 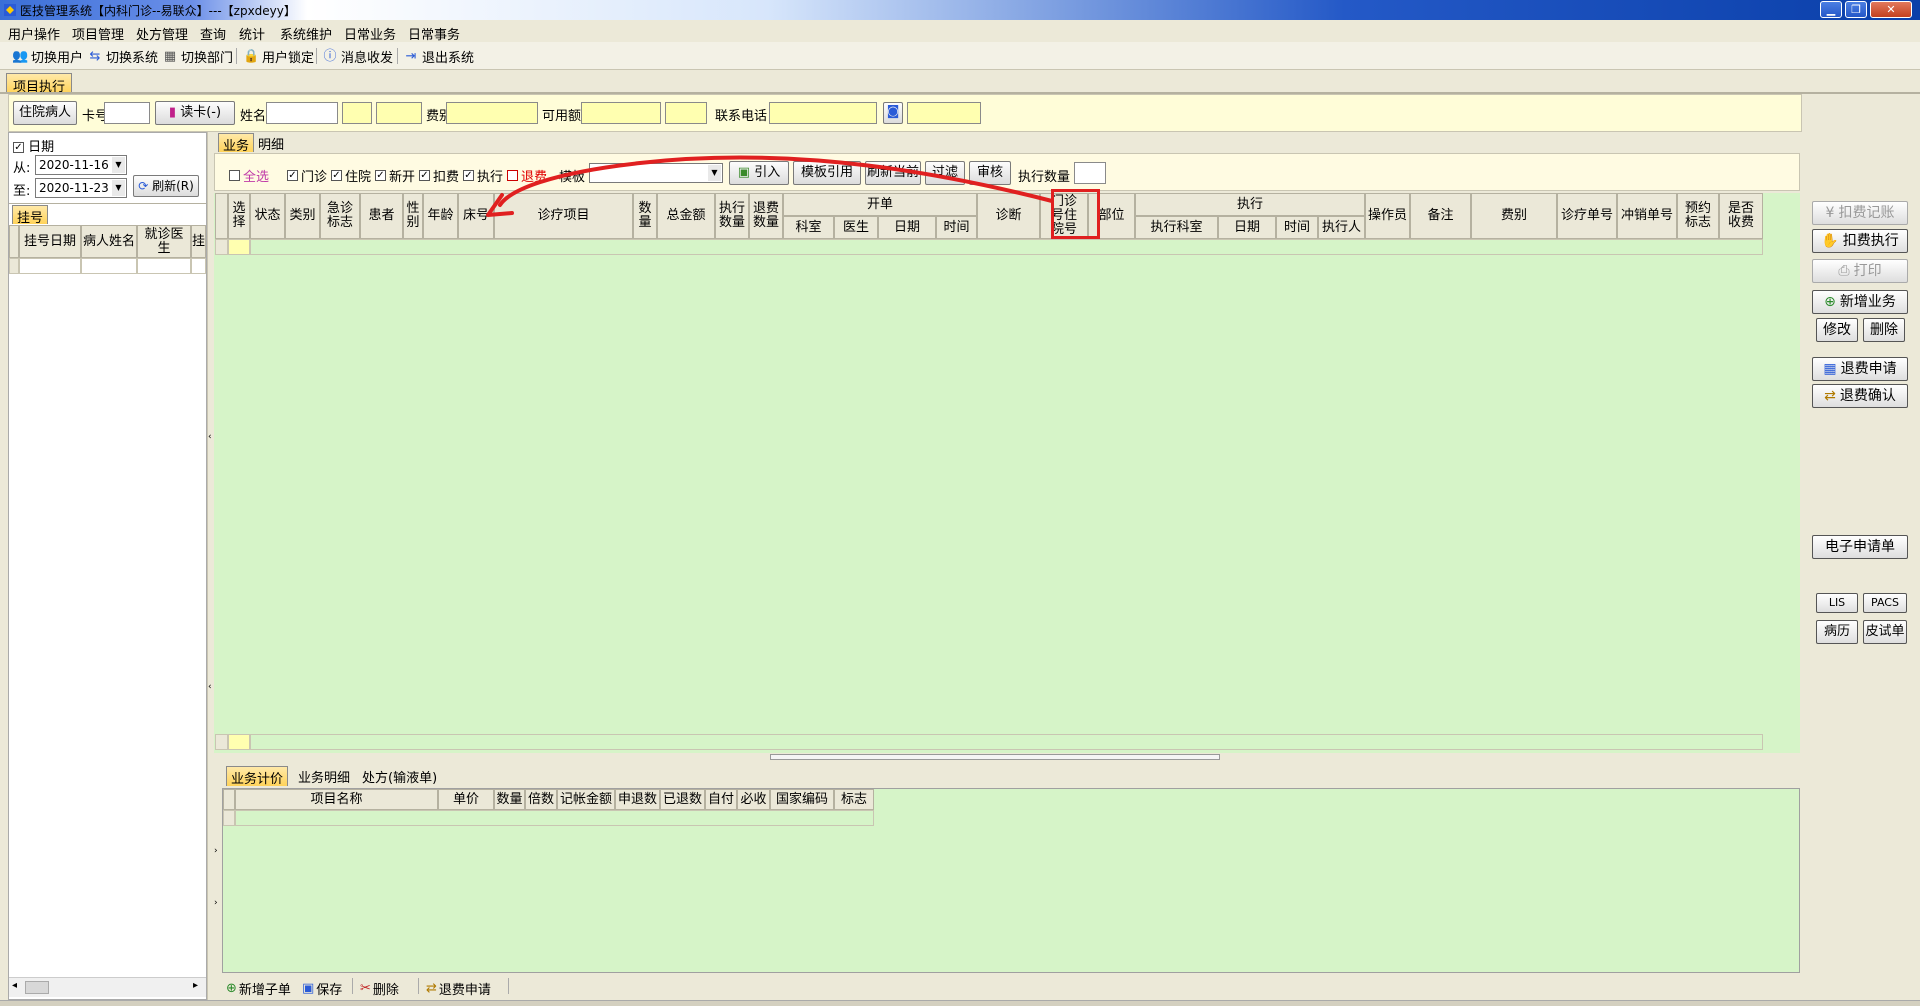 I want to click on table-row, so click(x=991, y=247).